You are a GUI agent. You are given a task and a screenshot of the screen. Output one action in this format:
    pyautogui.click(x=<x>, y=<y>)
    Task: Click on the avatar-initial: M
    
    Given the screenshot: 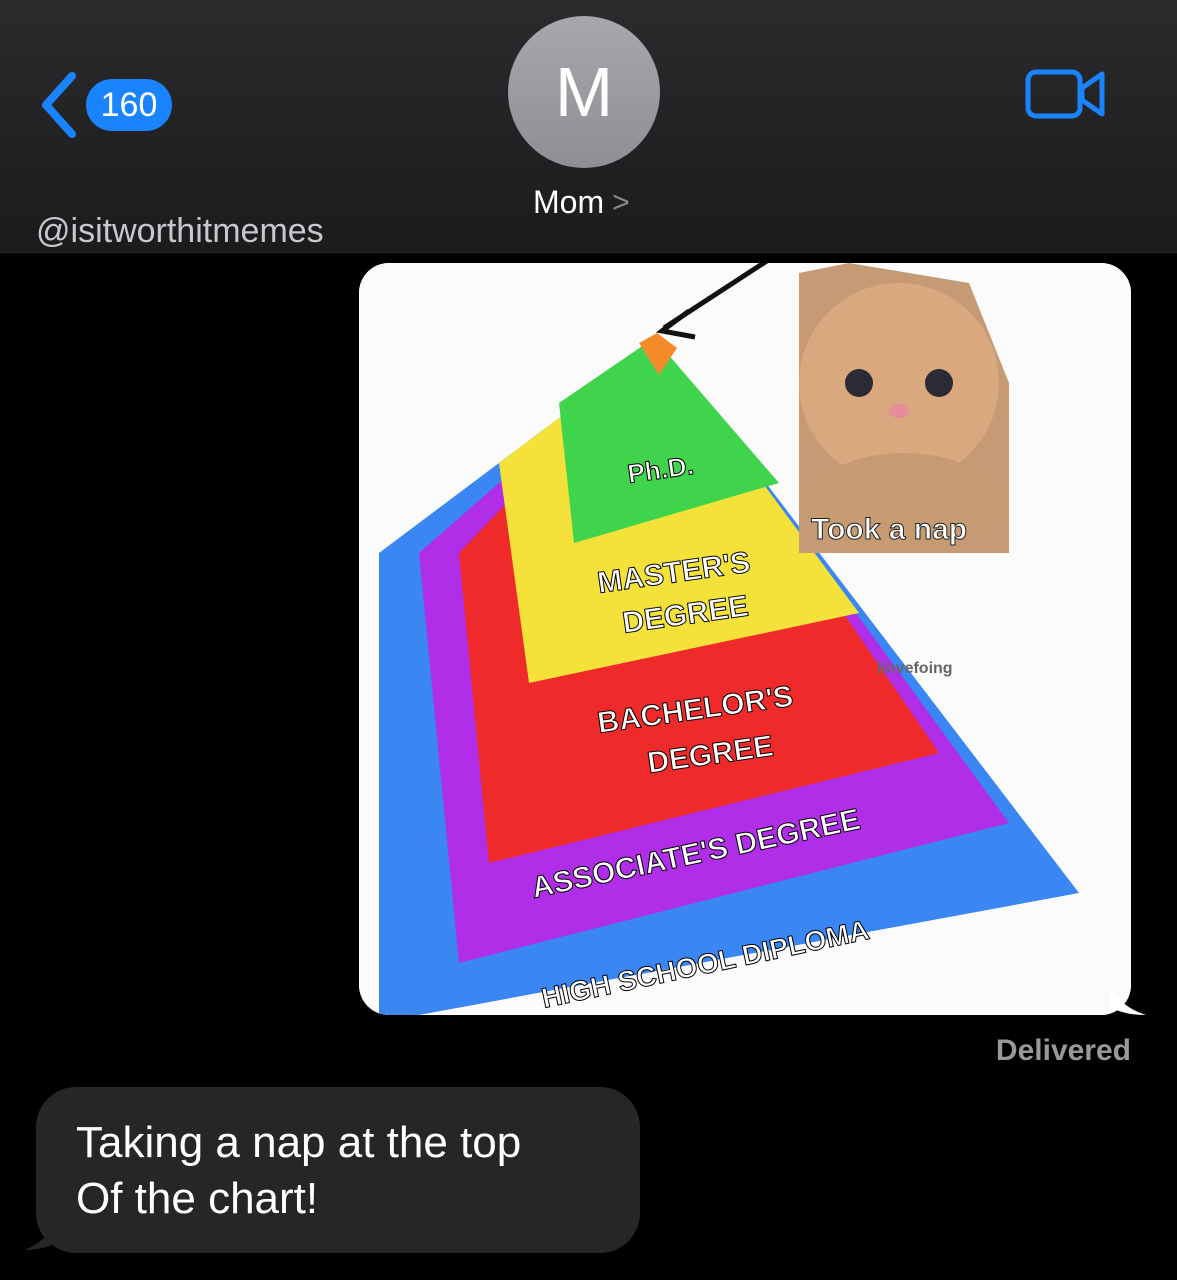 What is the action you would take?
    pyautogui.click(x=584, y=92)
    